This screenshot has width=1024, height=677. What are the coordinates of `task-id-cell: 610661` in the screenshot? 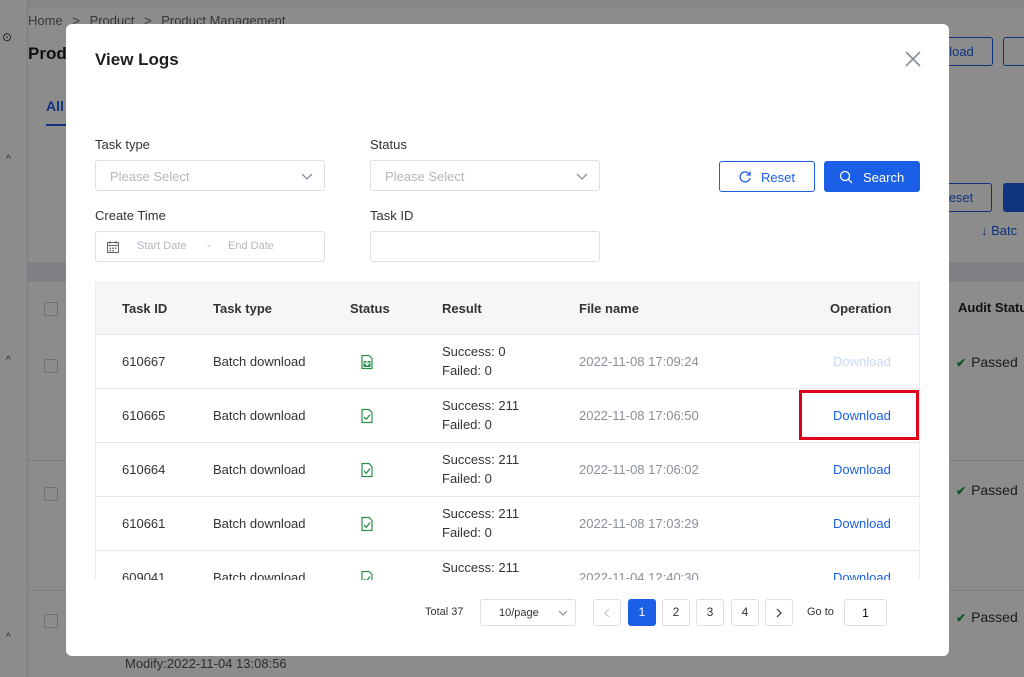 It's located at (144, 523).